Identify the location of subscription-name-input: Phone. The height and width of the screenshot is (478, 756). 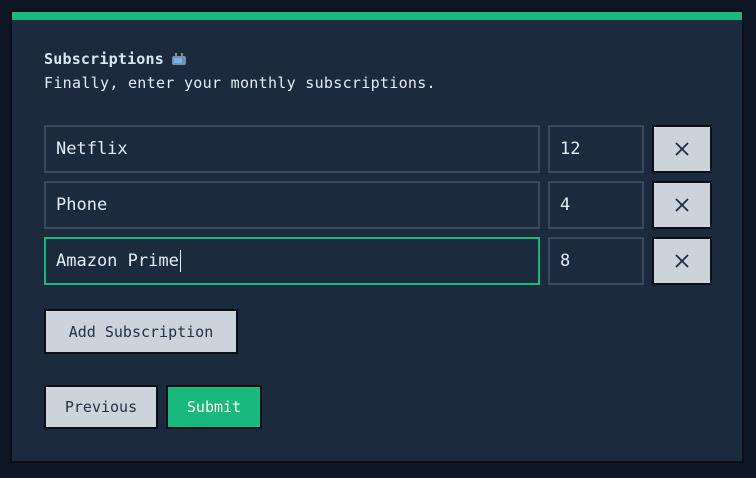
(292, 205).